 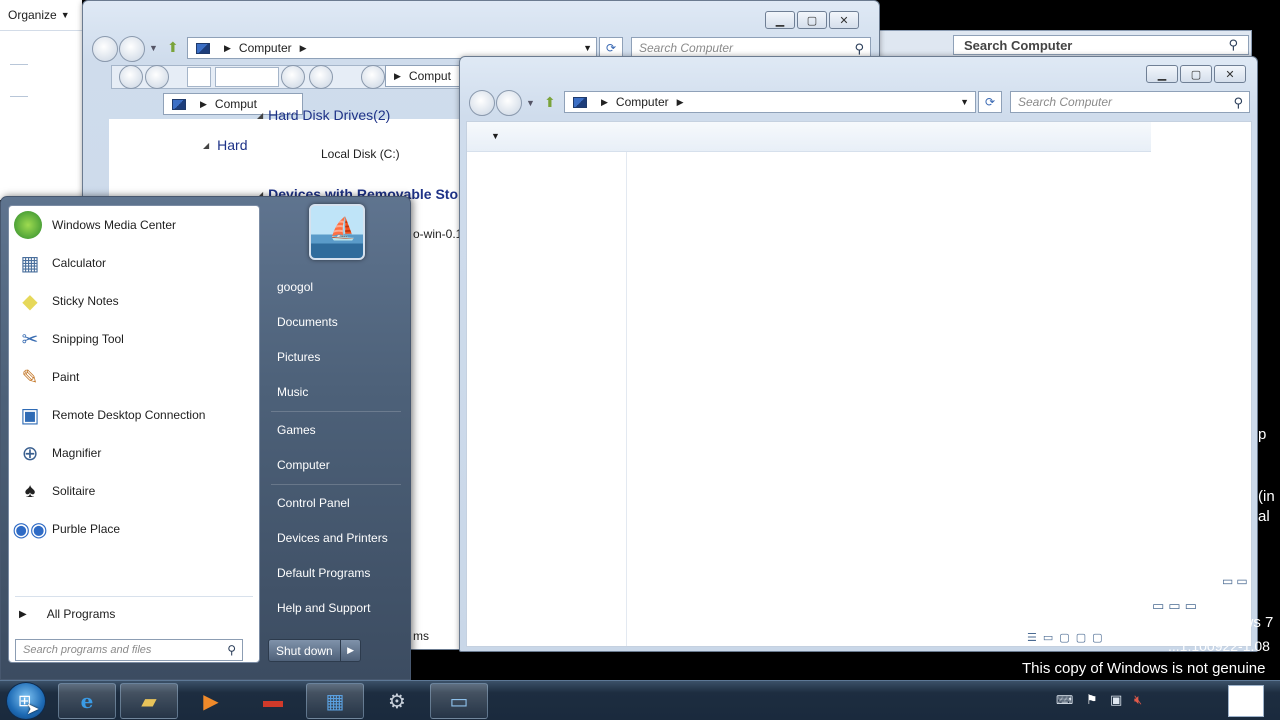 I want to click on right-item-control-panel: Control Panel, so click(x=313, y=503).